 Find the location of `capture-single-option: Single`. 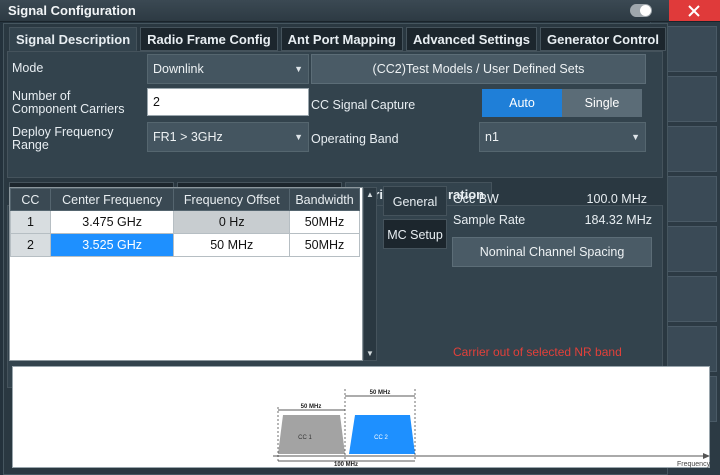

capture-single-option: Single is located at coordinates (602, 103).